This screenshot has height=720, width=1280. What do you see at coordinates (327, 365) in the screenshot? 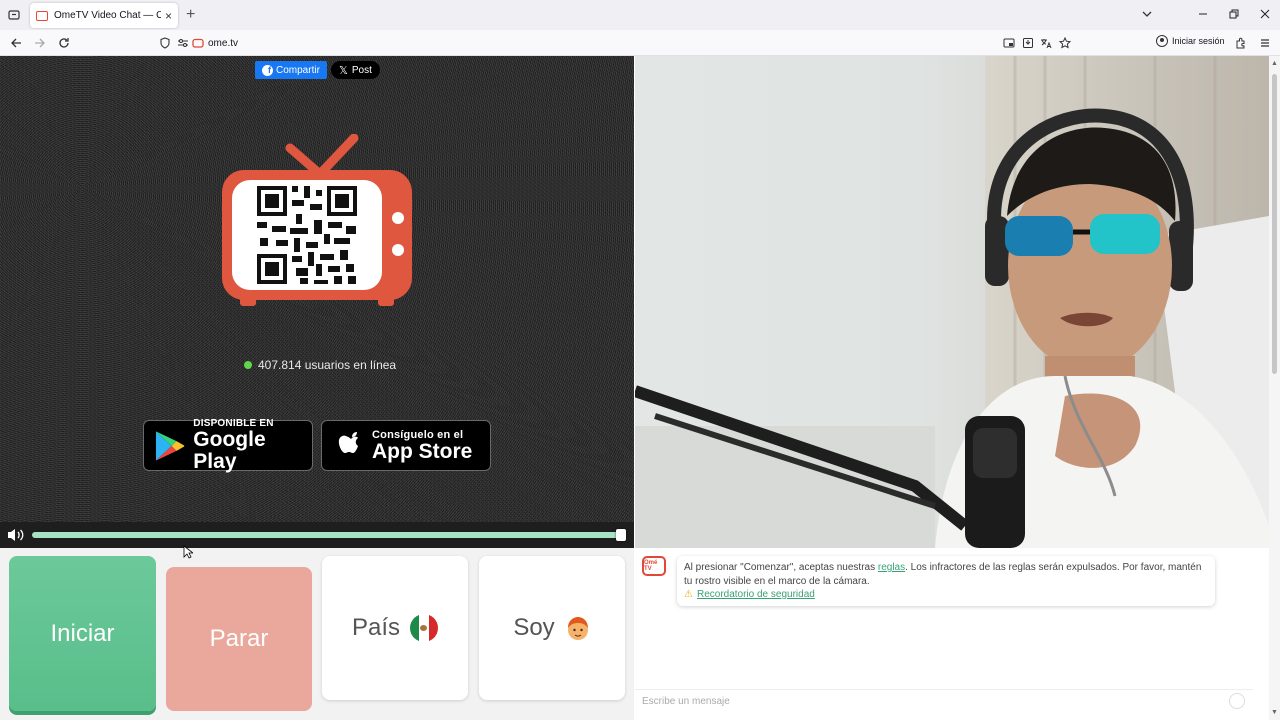
I see `online-users-text: 407.814 usuarios en línea` at bounding box center [327, 365].